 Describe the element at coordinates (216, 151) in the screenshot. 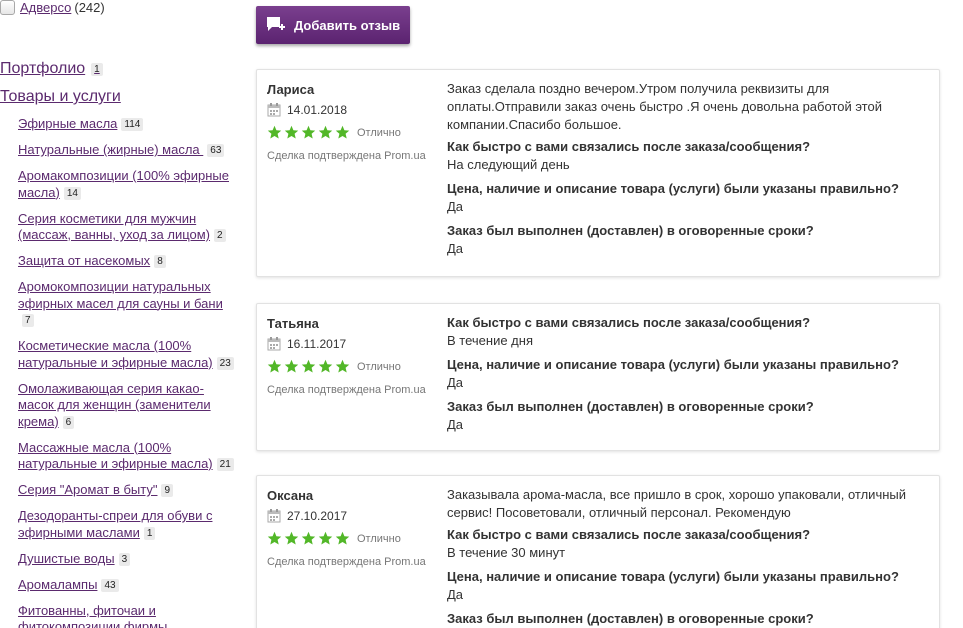

I see `category-count-badge: 63` at that location.